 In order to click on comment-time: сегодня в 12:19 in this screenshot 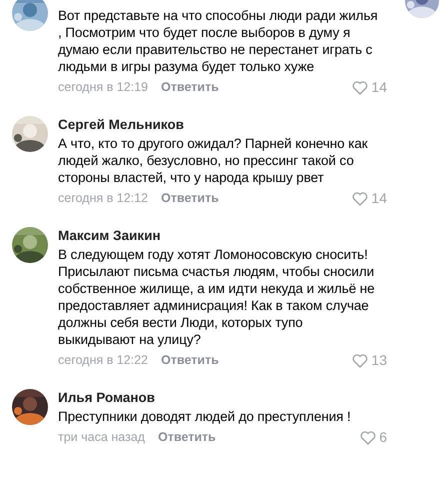, I will do `click(103, 87)`.